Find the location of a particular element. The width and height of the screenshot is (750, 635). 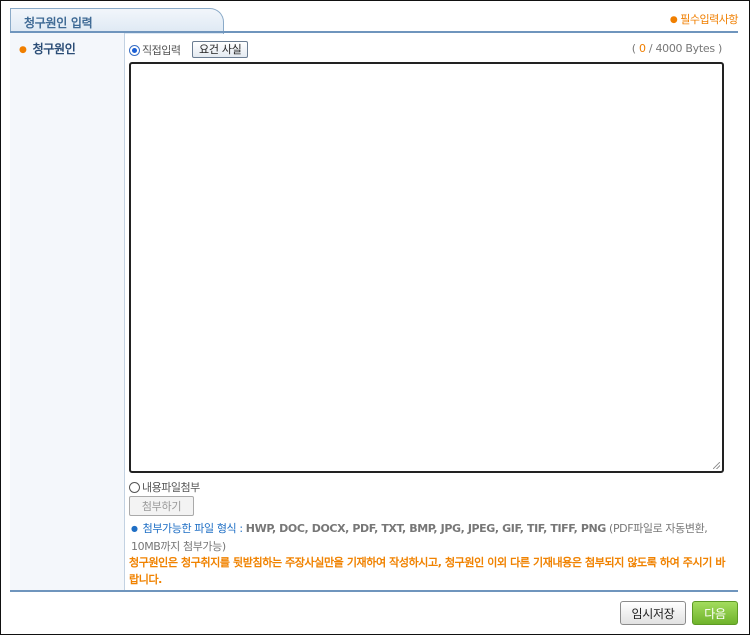

footer-divider is located at coordinates (374, 591).